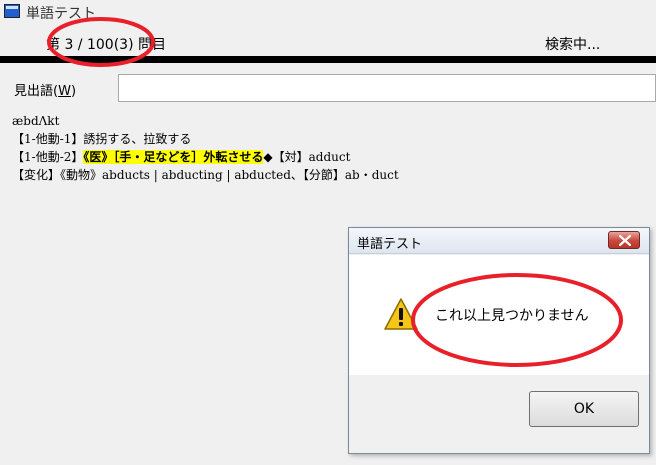  Describe the element at coordinates (173, 157) in the screenshot. I see `highlighted-term: 《医》［手・足などを］外転させる` at that location.